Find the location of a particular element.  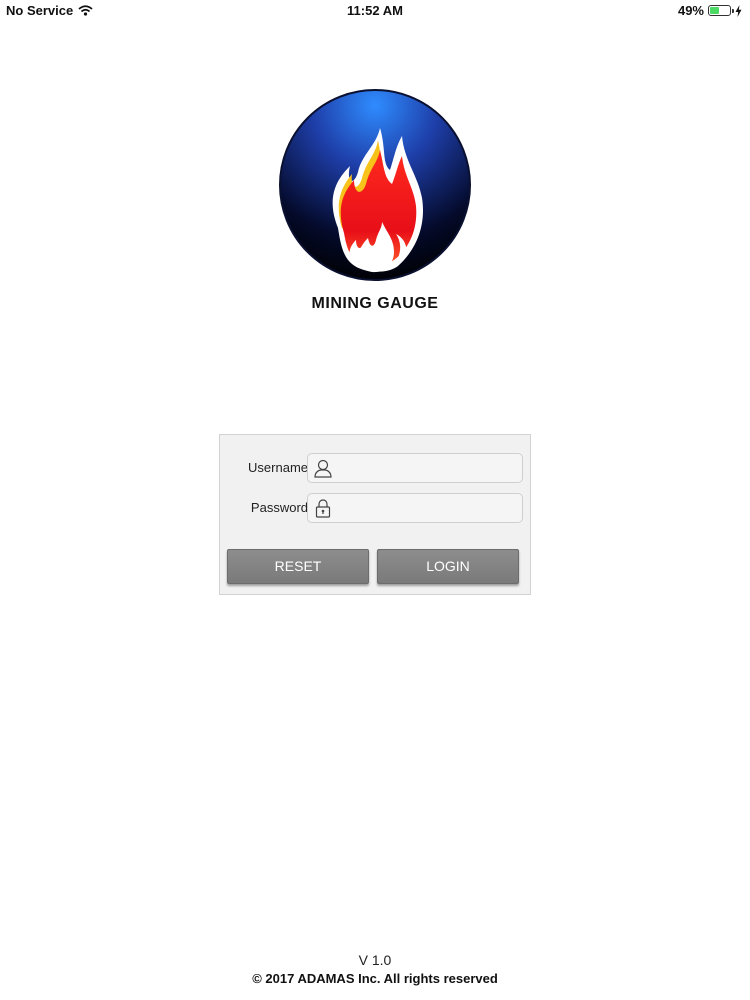

battery-cap is located at coordinates (733, 11).